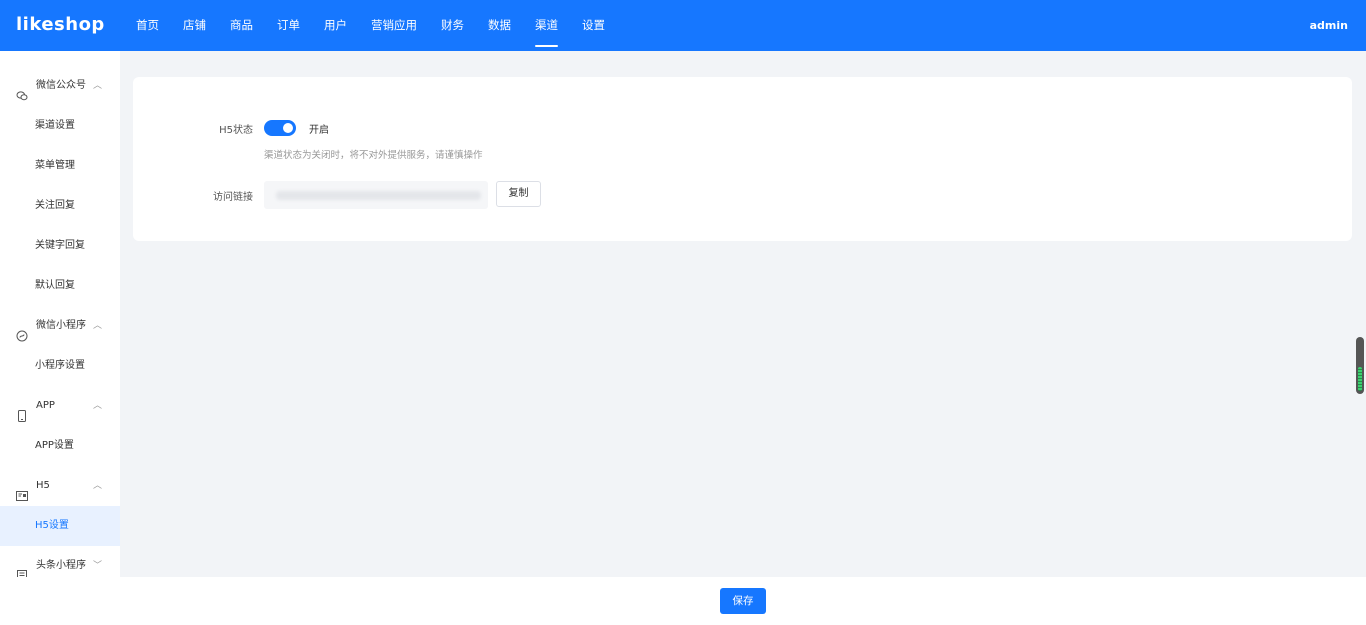  I want to click on sidebar-item-2-0: APP设置, so click(60, 446).